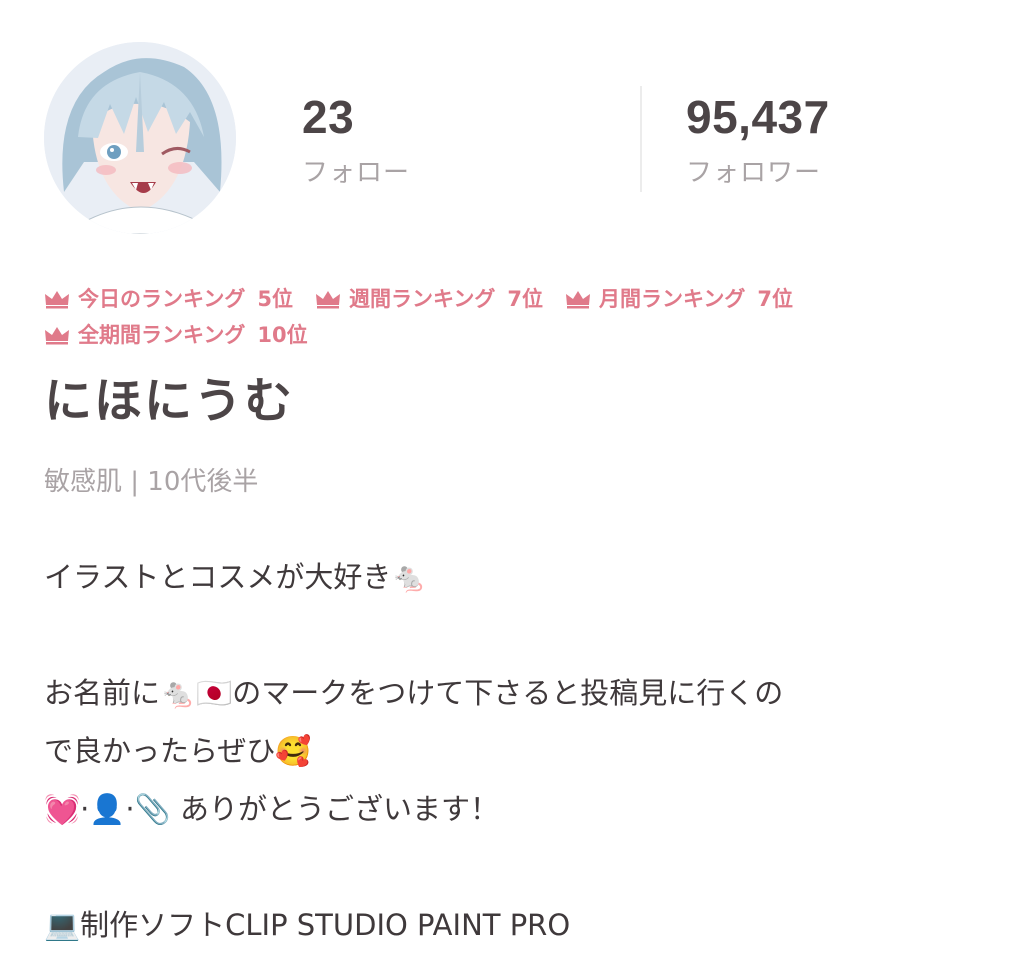 The width and height of the screenshot is (1024, 969). Describe the element at coordinates (356, 173) in the screenshot. I see `follow-label: フォロー` at that location.